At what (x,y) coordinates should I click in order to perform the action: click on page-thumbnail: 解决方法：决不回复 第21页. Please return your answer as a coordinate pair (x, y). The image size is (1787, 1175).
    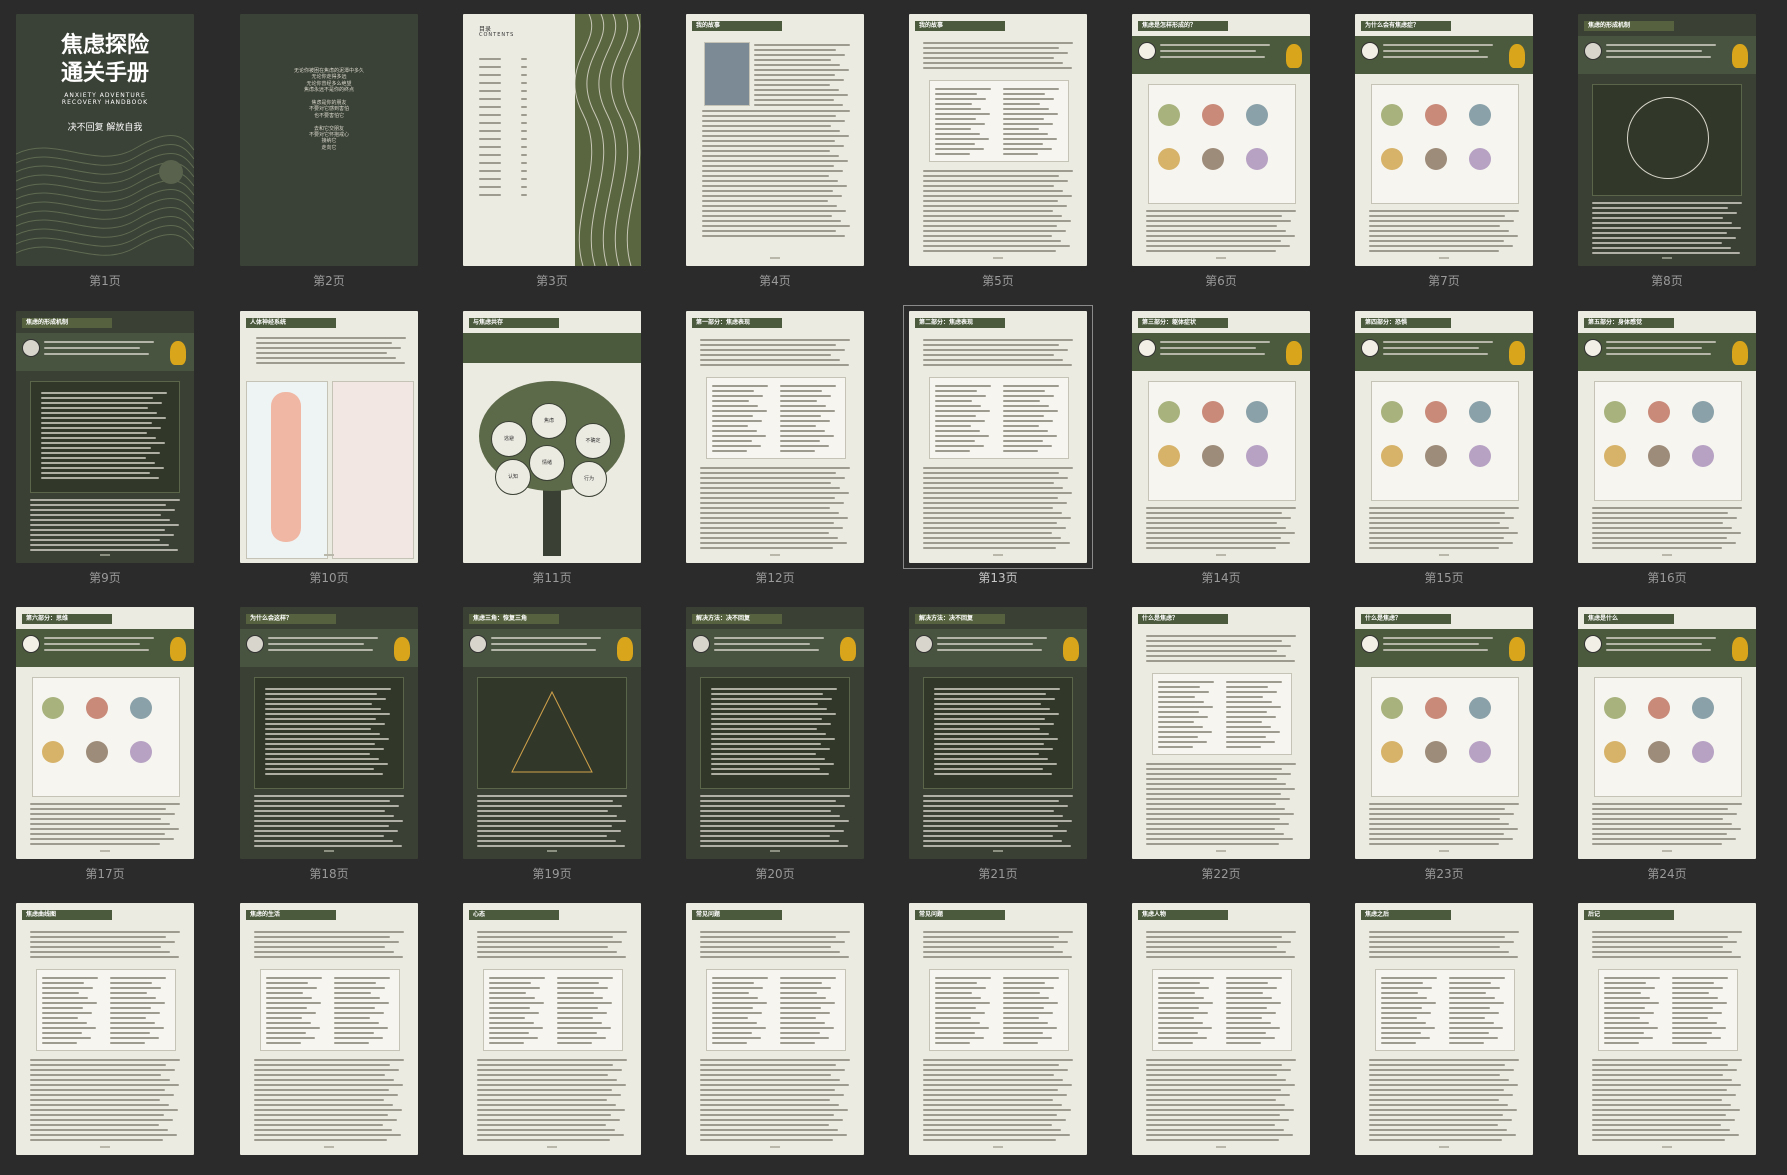
    Looking at the image, I should click on (998, 744).